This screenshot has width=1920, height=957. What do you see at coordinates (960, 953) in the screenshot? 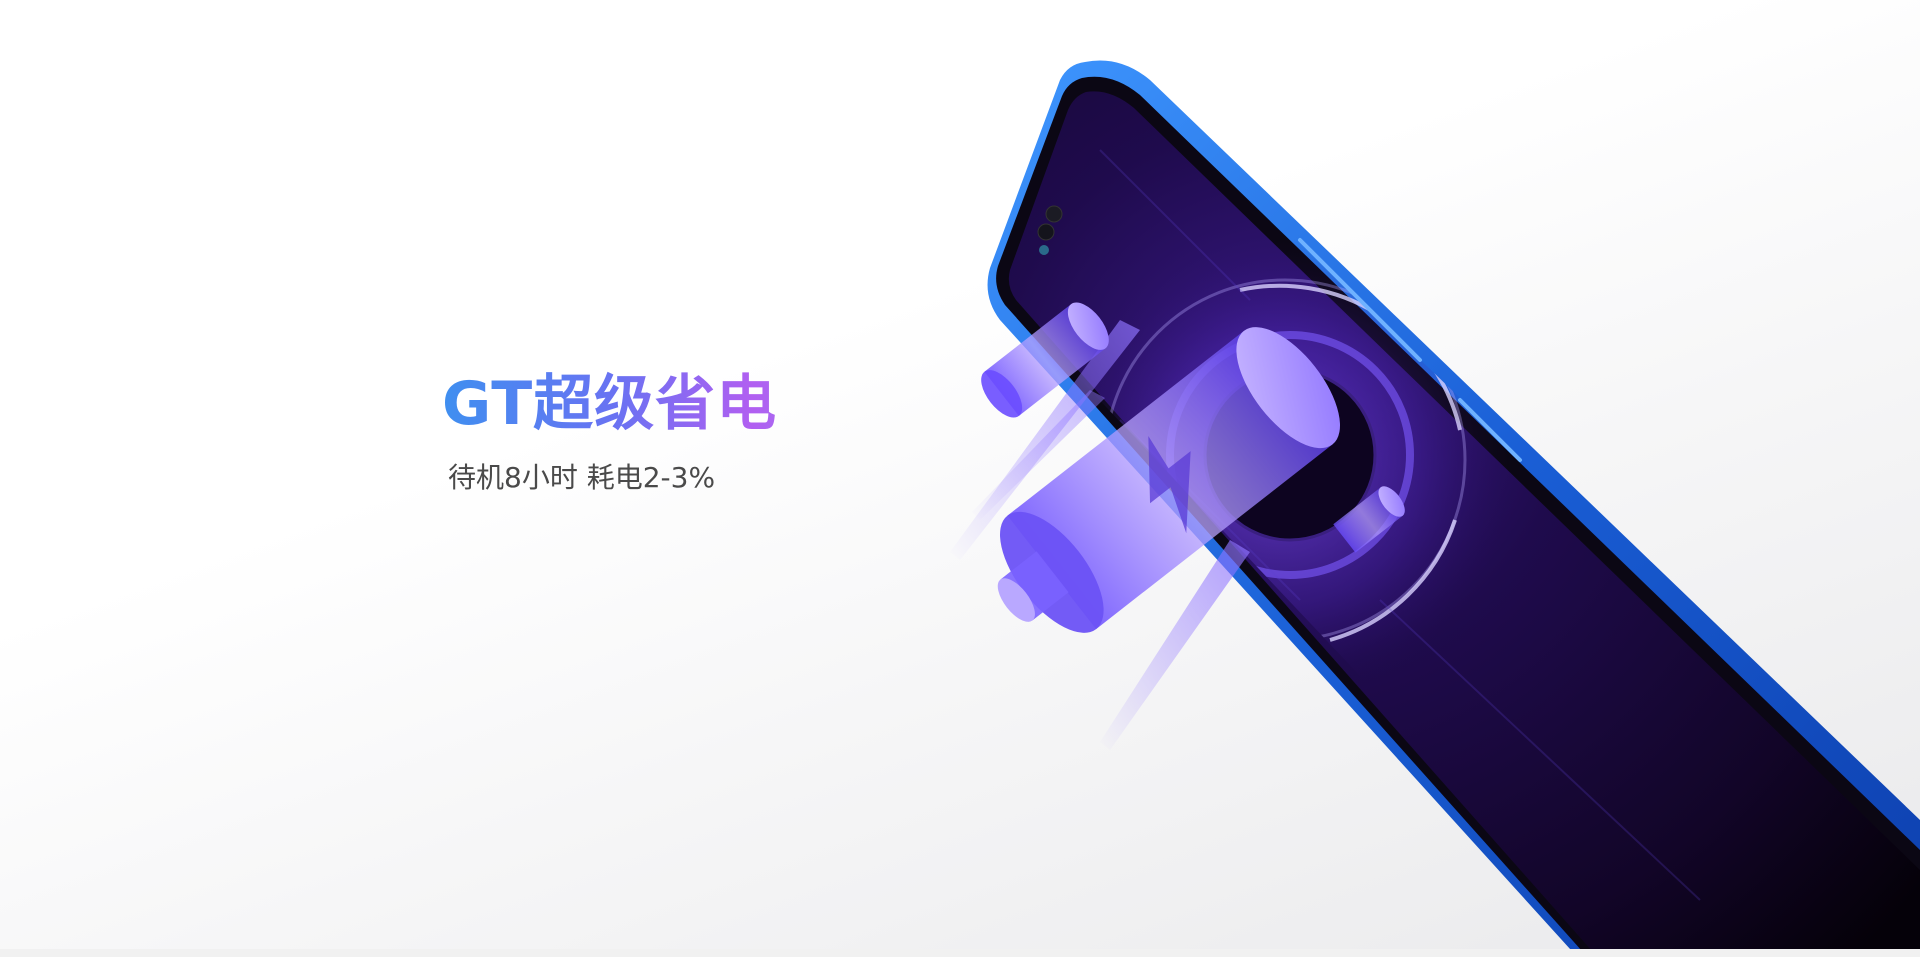
I see `bottom-divider` at bounding box center [960, 953].